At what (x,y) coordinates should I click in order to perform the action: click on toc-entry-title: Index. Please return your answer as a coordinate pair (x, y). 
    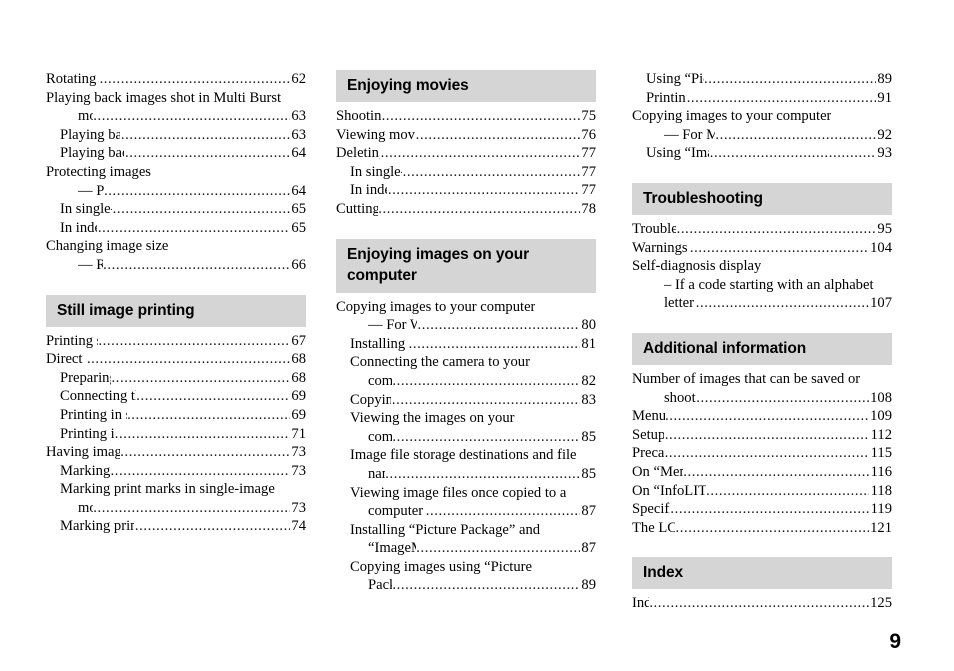
    Looking at the image, I should click on (640, 603).